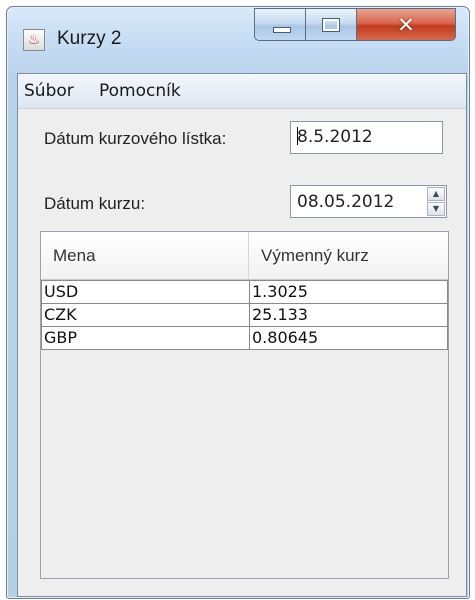  Describe the element at coordinates (242, 91) in the screenshot. I see `menu-bar: Súbor Pomocník` at that location.